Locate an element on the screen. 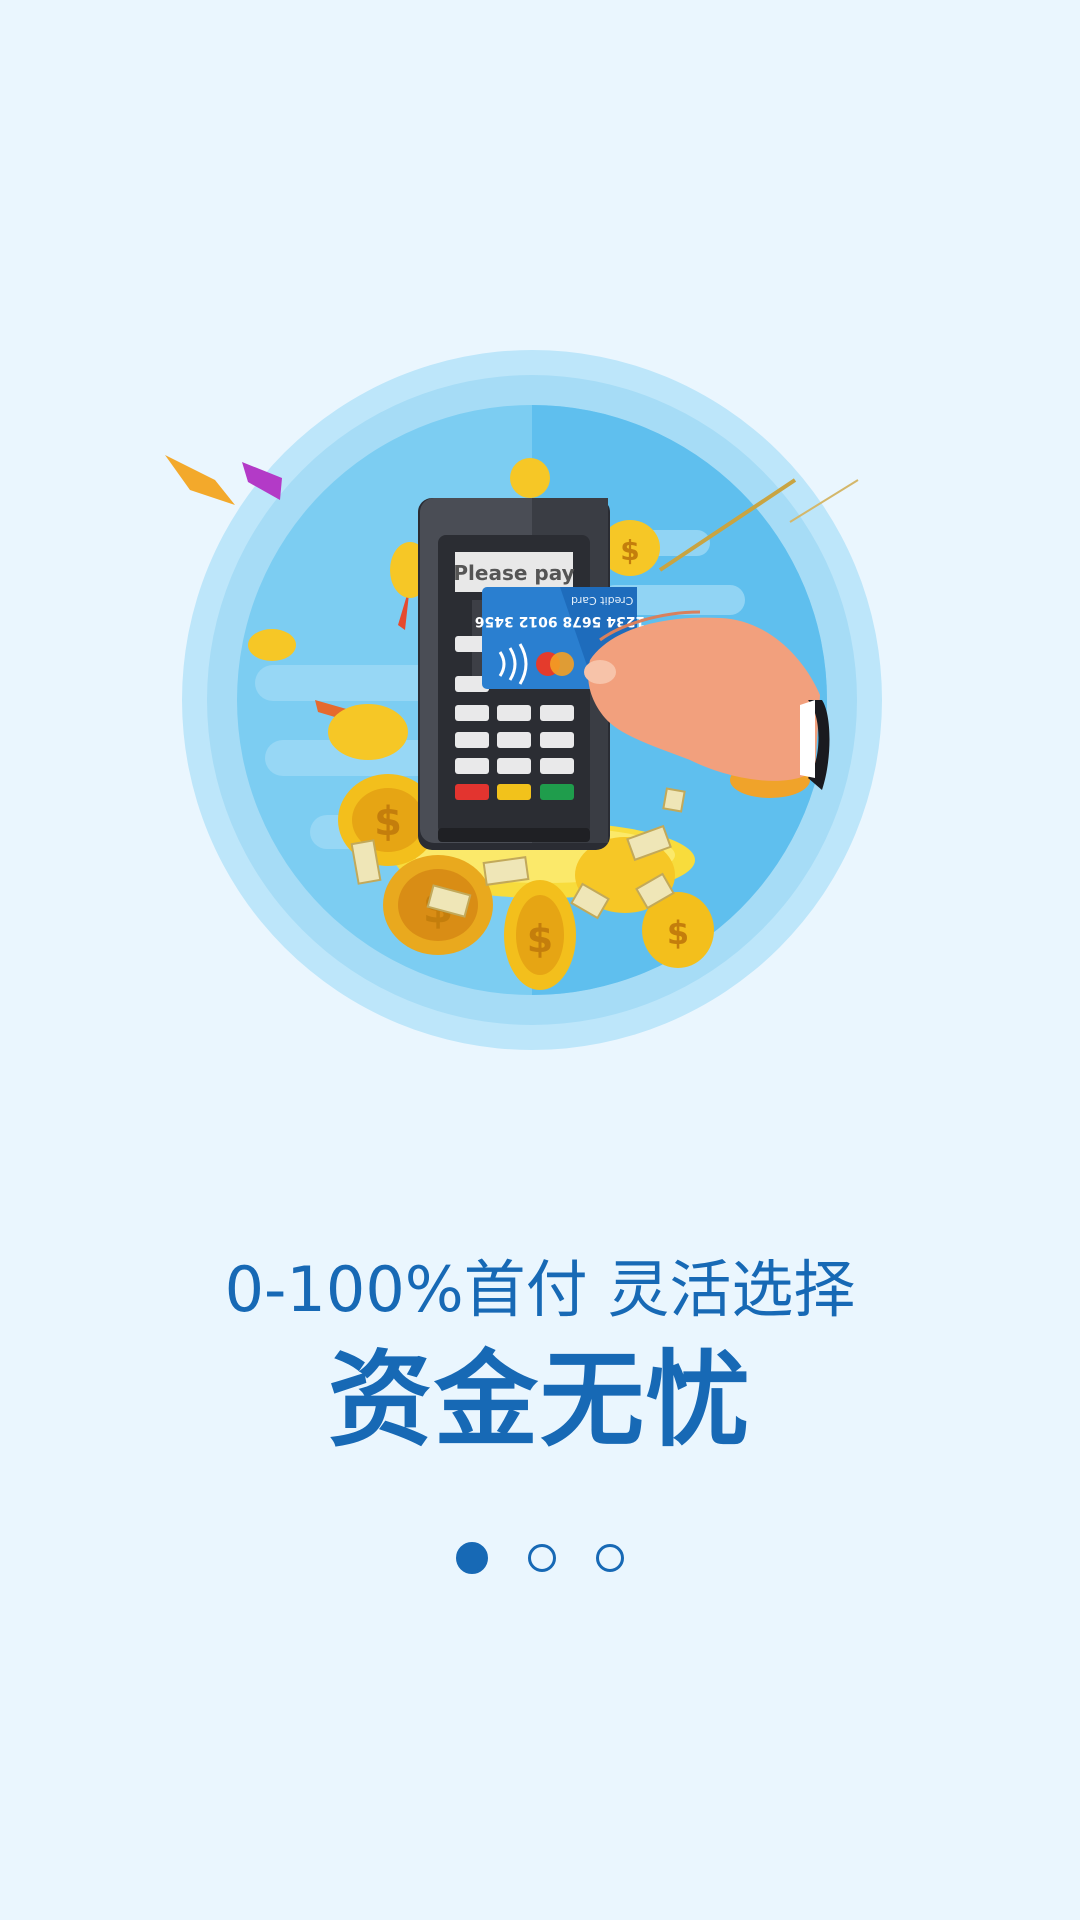  card-label: Credit Card is located at coordinates (602, 600).